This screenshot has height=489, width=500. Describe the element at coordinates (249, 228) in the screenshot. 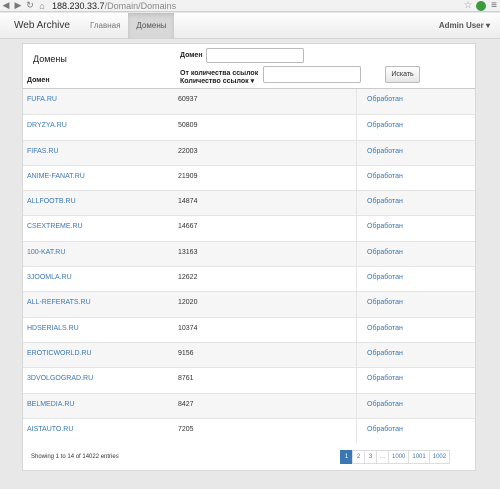

I see `table-row: CSEXTREME.RU 14667 Обработан` at that location.